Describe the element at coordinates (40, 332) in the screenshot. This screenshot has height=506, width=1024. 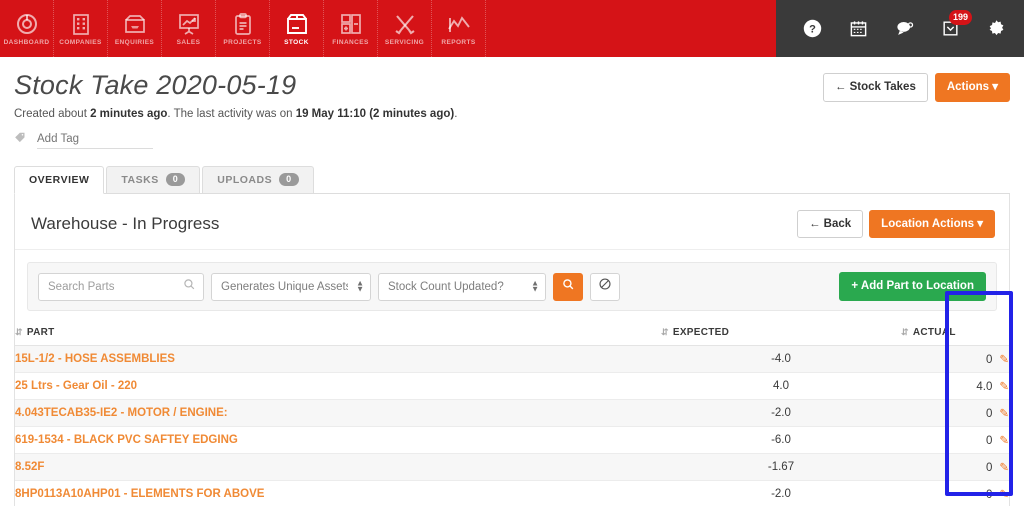
I see `column-header-part-label: PART` at that location.